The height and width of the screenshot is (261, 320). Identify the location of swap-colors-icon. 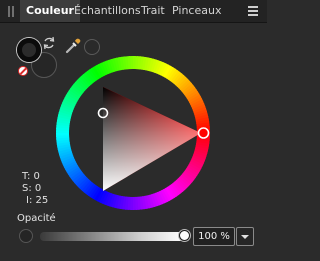
(49, 43).